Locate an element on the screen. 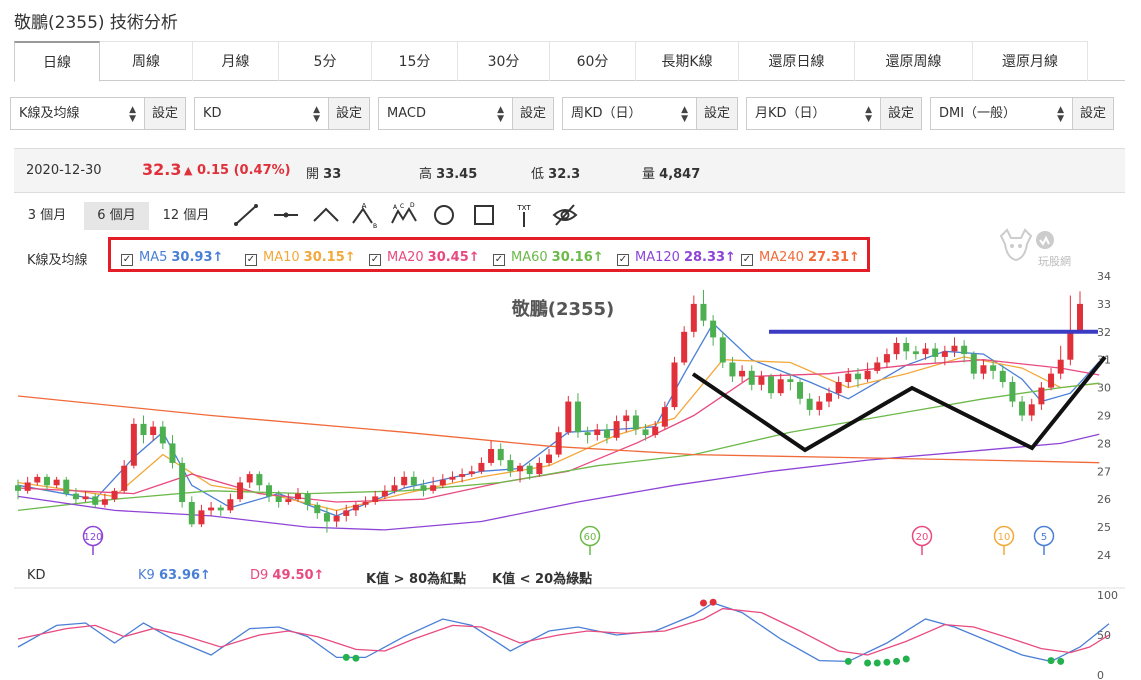 Image resolution: width=1141 pixels, height=680 pixels. y-tick-label: 26 is located at coordinates (1104, 499).